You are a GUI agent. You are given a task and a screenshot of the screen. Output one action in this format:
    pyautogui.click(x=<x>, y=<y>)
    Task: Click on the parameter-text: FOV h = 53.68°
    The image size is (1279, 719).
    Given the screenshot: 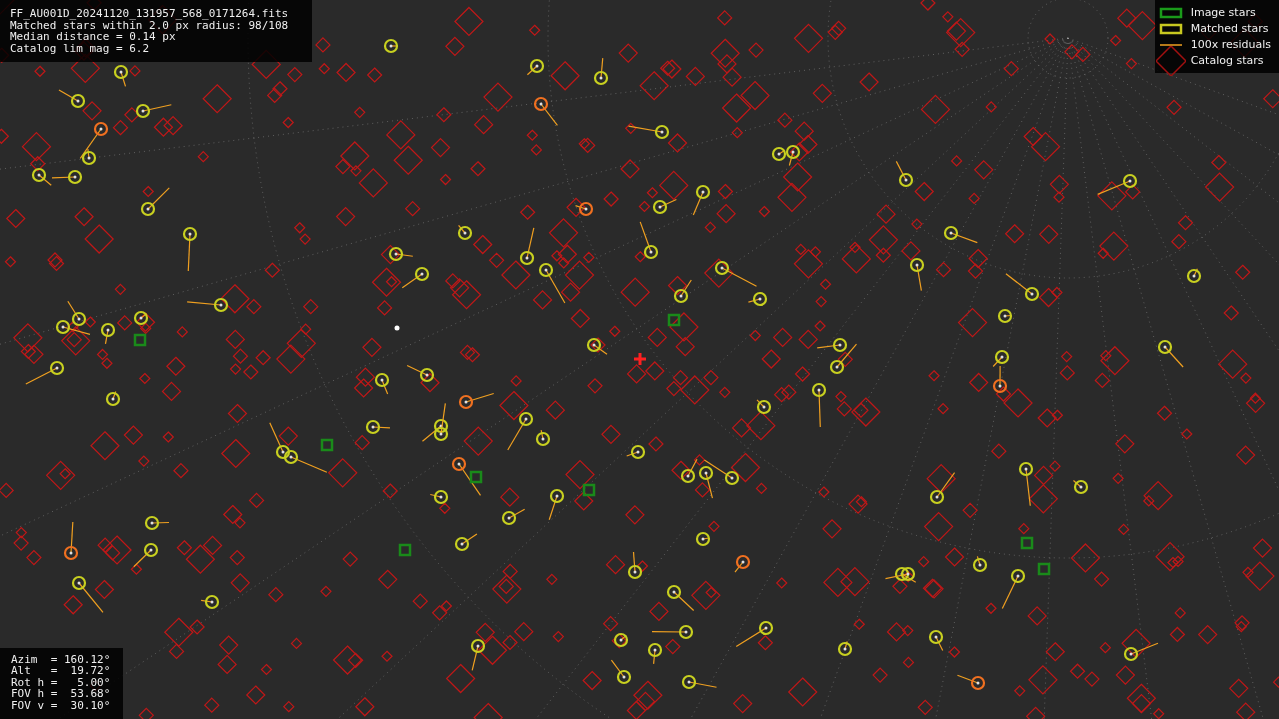 What is the action you would take?
    pyautogui.click(x=61, y=694)
    